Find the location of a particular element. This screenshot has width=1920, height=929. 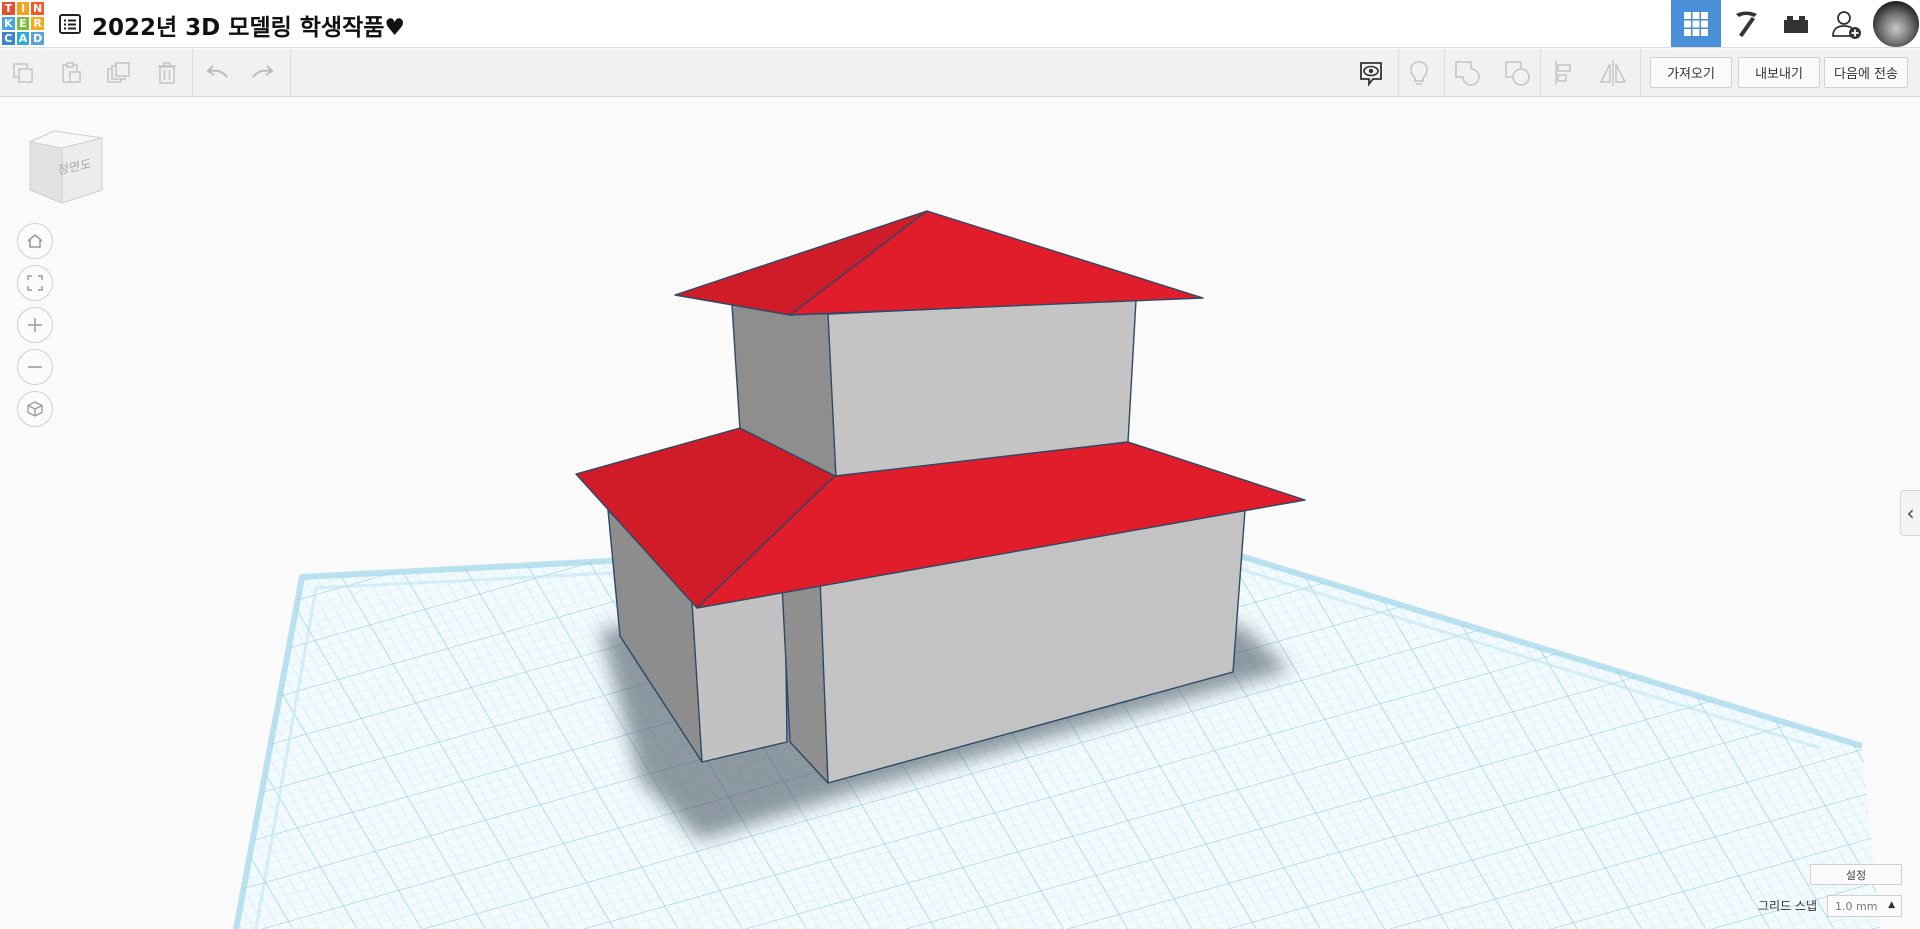

minecraft-view-button is located at coordinates (1746, 23).